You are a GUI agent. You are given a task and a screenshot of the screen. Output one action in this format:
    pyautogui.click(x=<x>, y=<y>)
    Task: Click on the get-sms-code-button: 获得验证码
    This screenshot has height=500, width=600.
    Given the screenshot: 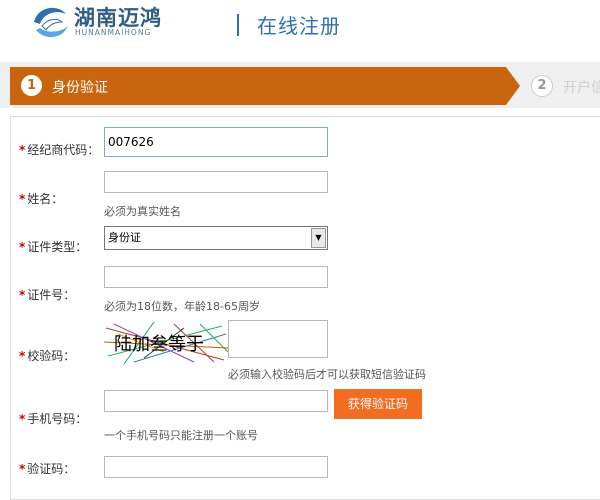 What is the action you would take?
    pyautogui.click(x=378, y=404)
    